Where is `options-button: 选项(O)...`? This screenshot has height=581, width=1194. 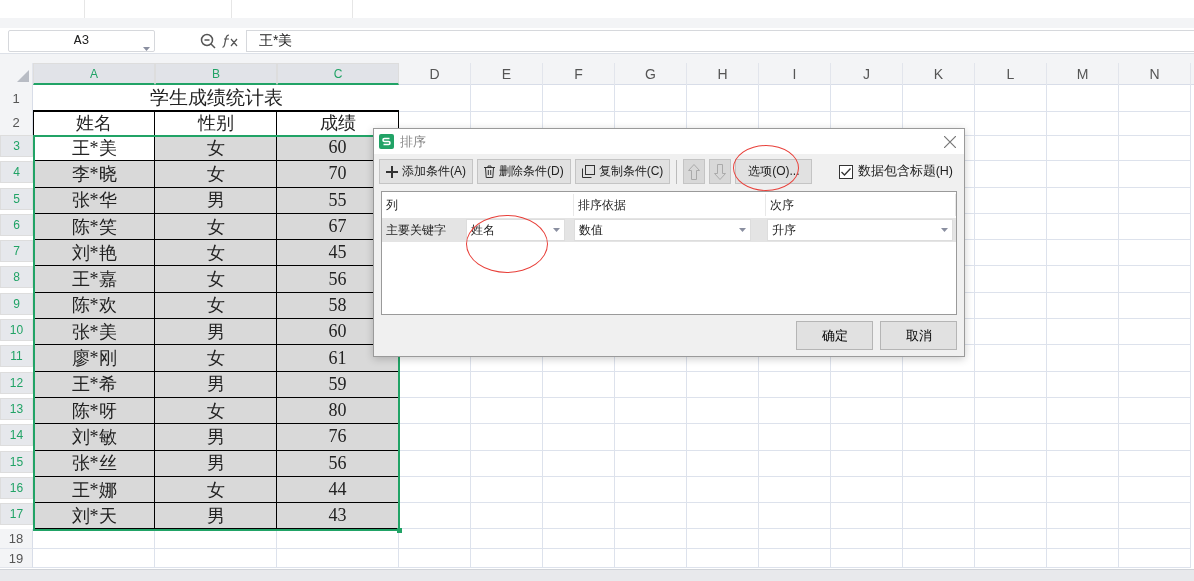 options-button: 选项(O)... is located at coordinates (774, 171).